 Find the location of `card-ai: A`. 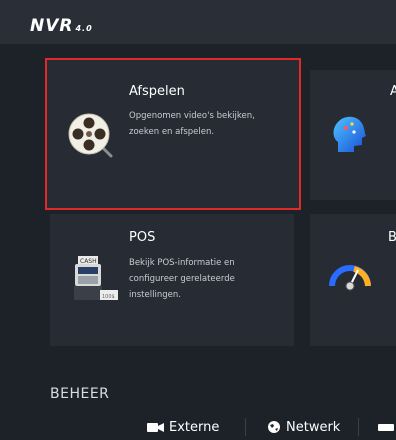

card-ai: A is located at coordinates (353, 135).